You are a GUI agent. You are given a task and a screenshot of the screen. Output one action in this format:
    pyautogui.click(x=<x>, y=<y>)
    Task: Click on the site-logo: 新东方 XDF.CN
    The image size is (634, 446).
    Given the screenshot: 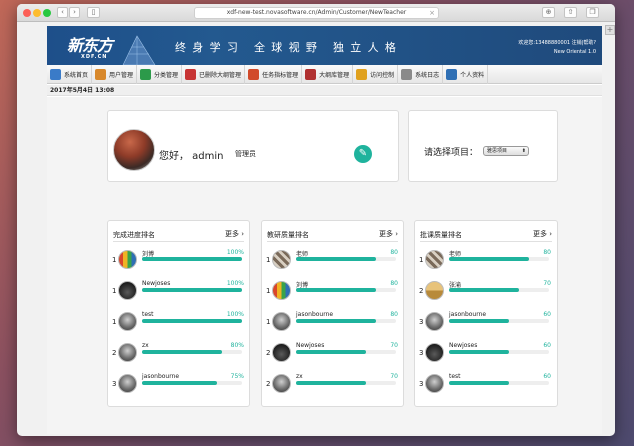 What is the action you would take?
    pyautogui.click(x=90, y=46)
    